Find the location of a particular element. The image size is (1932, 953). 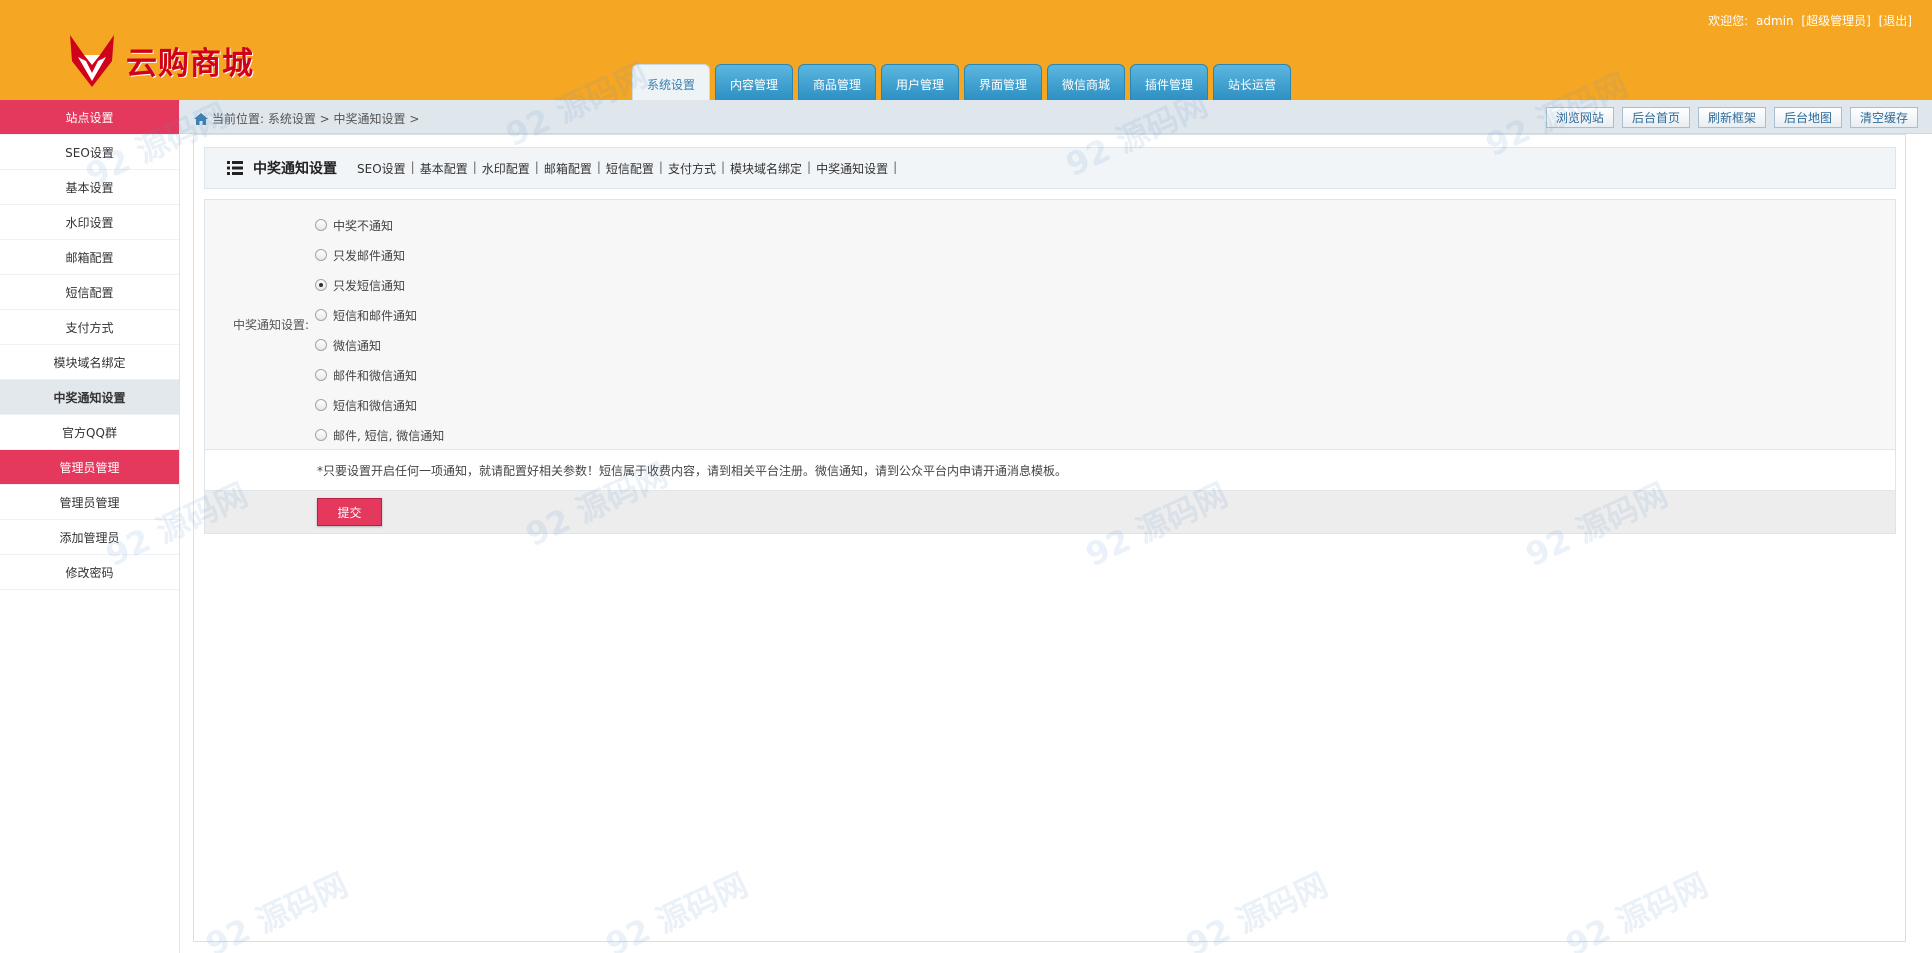

option-no-notify: 中奖不通知 is located at coordinates (379, 225).